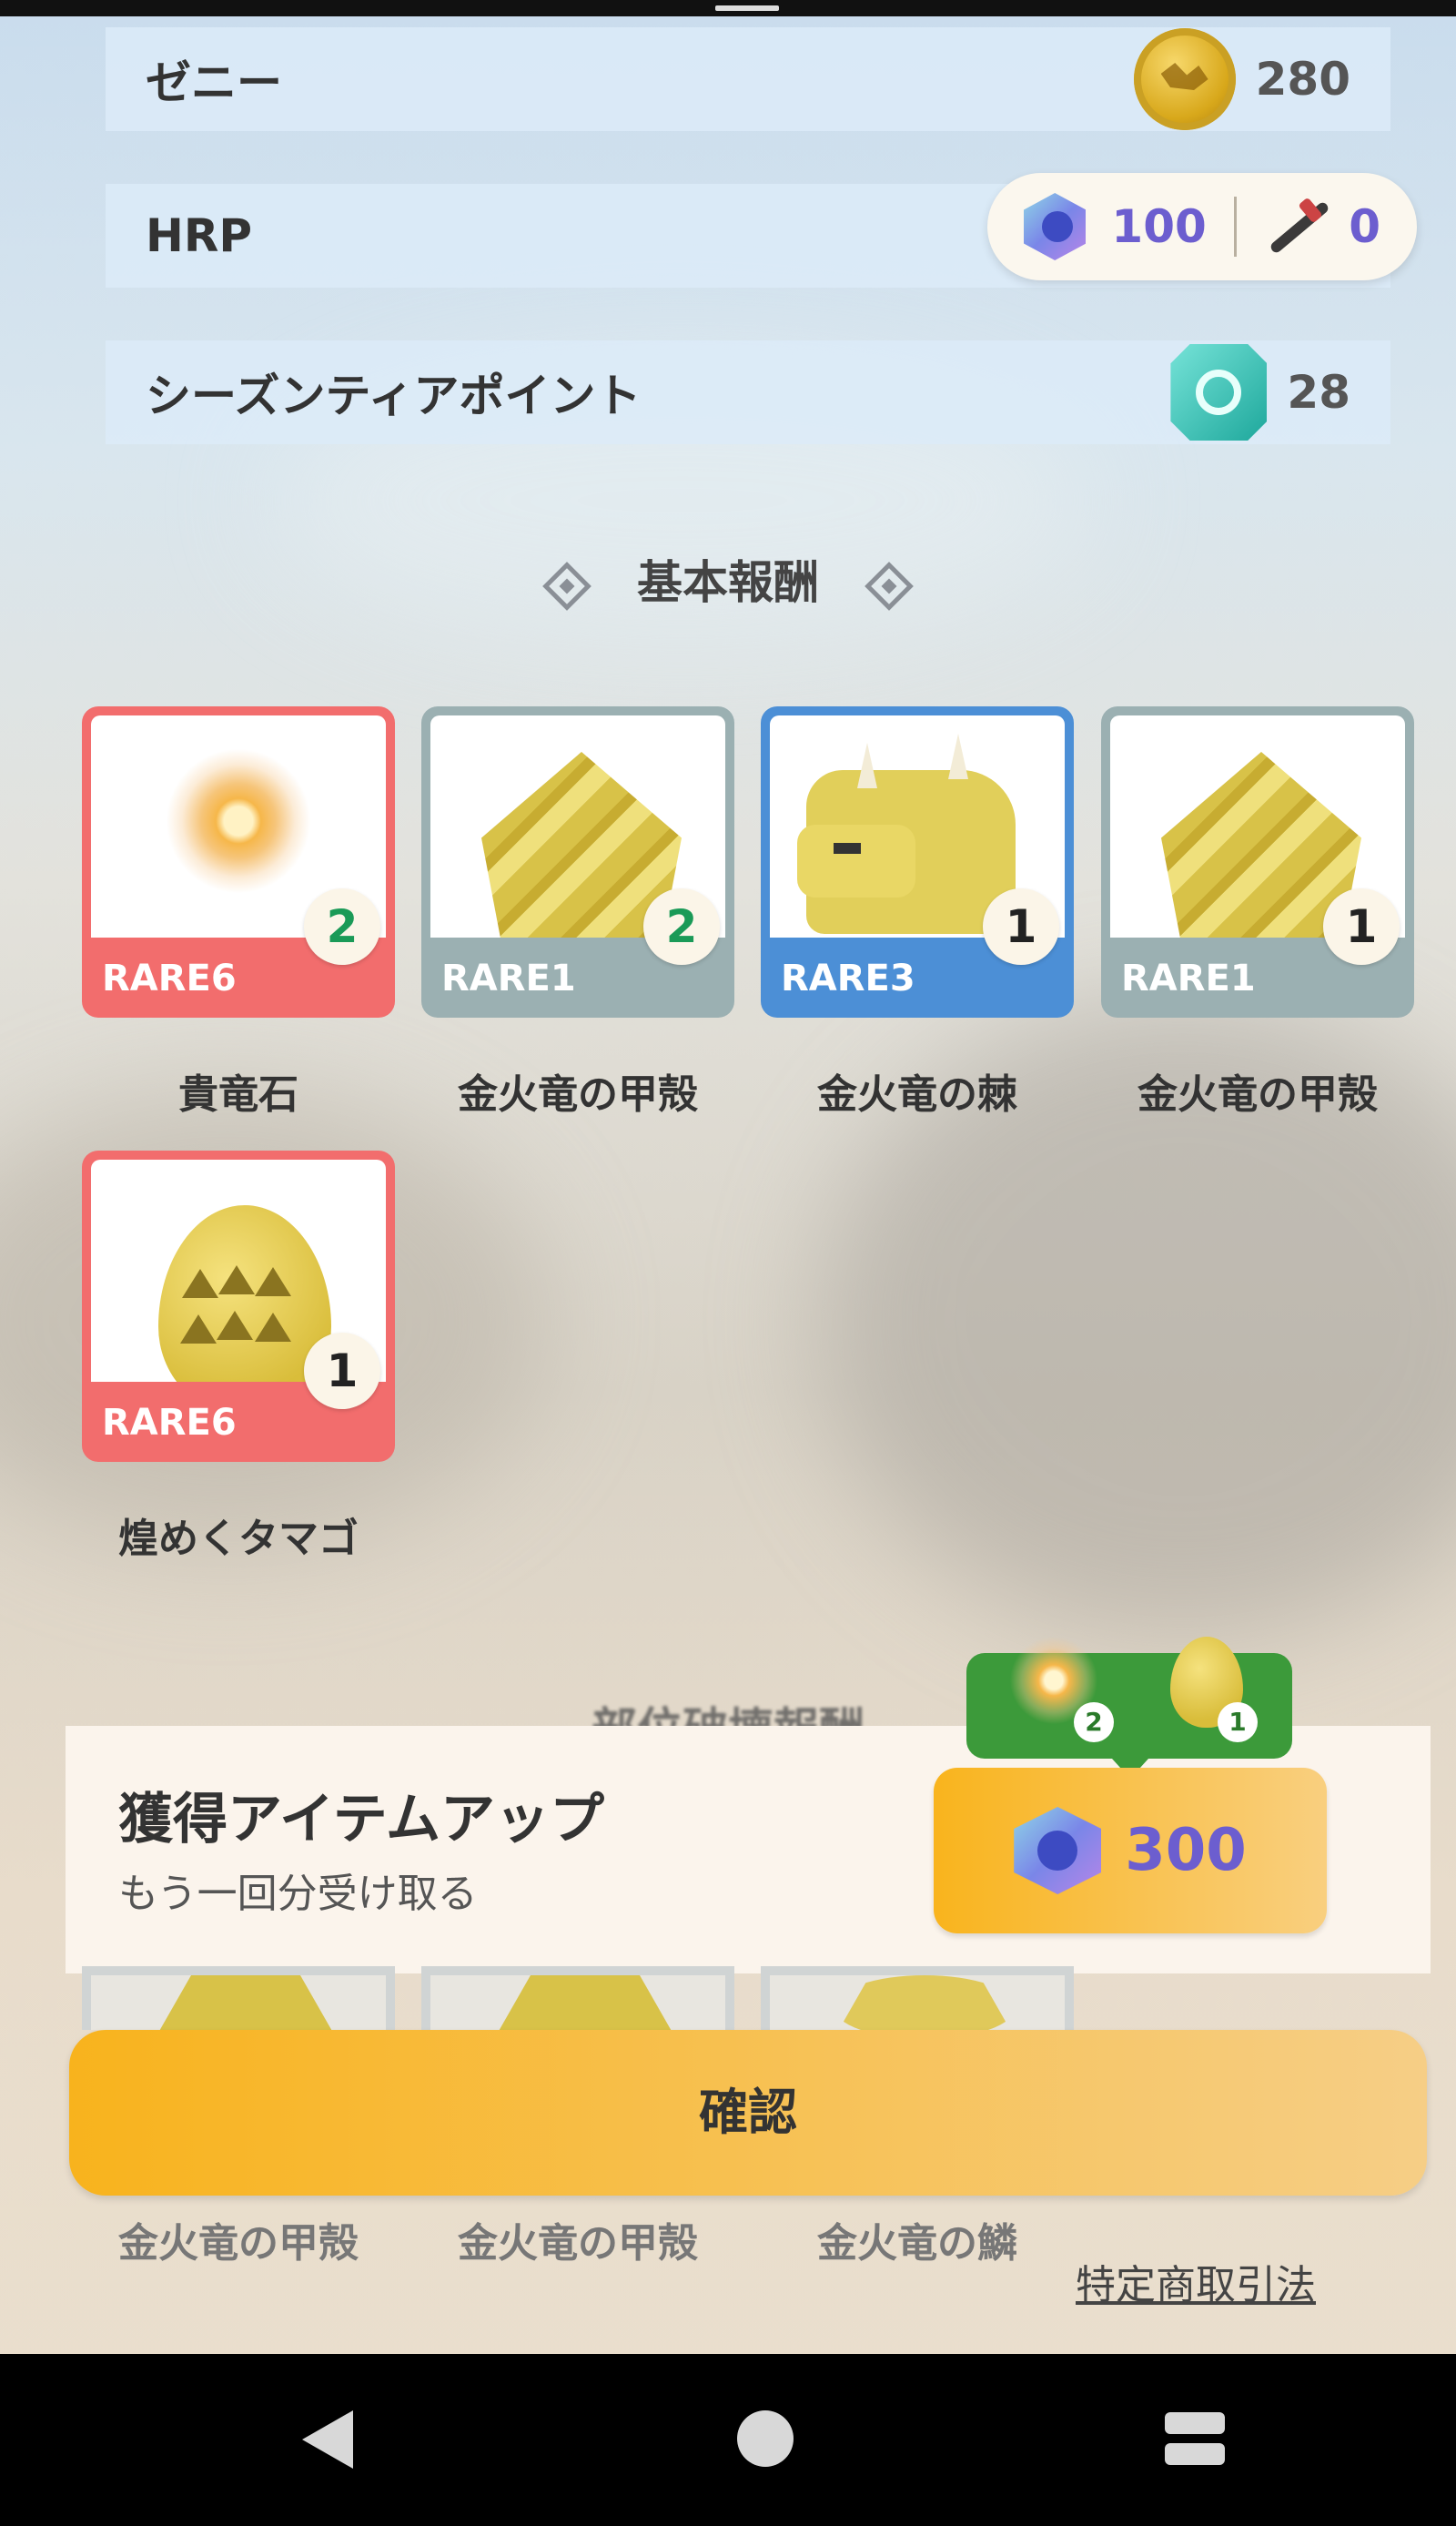 Image resolution: width=1456 pixels, height=2526 pixels. What do you see at coordinates (748, 79) in the screenshot?
I see `zenny-row: ゼニー 280` at bounding box center [748, 79].